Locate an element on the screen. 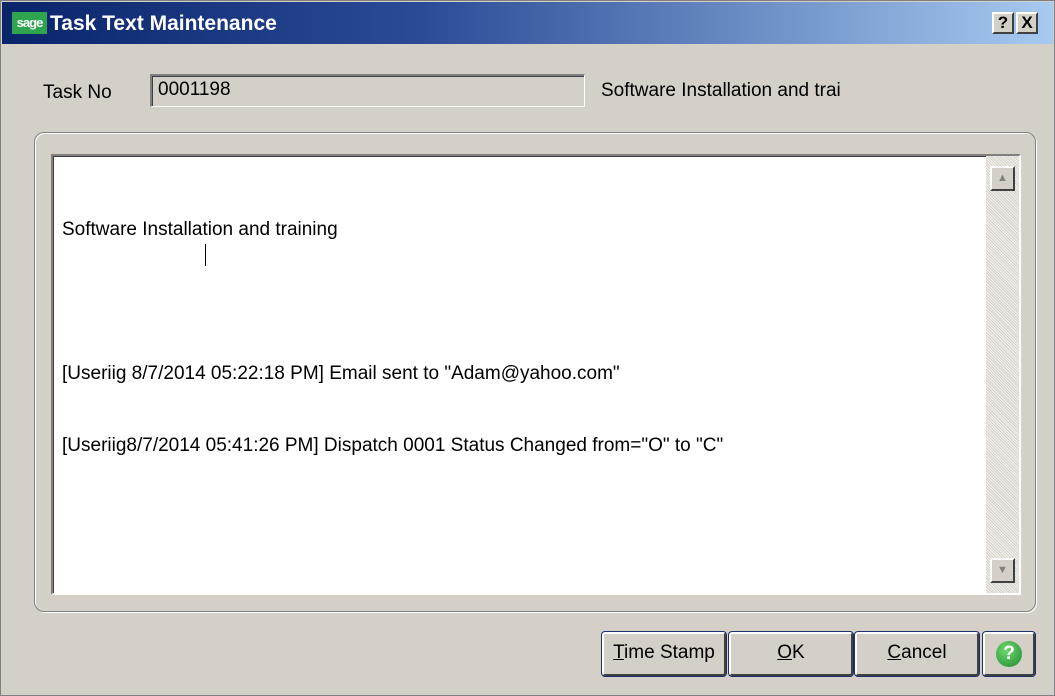 The image size is (1055, 696). scroll-down-arrow-icon: ▼ is located at coordinates (1002, 570).